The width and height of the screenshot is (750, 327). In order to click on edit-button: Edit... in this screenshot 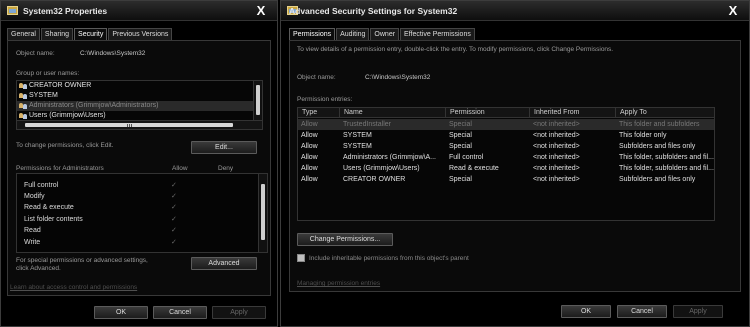, I will do `click(224, 147)`.